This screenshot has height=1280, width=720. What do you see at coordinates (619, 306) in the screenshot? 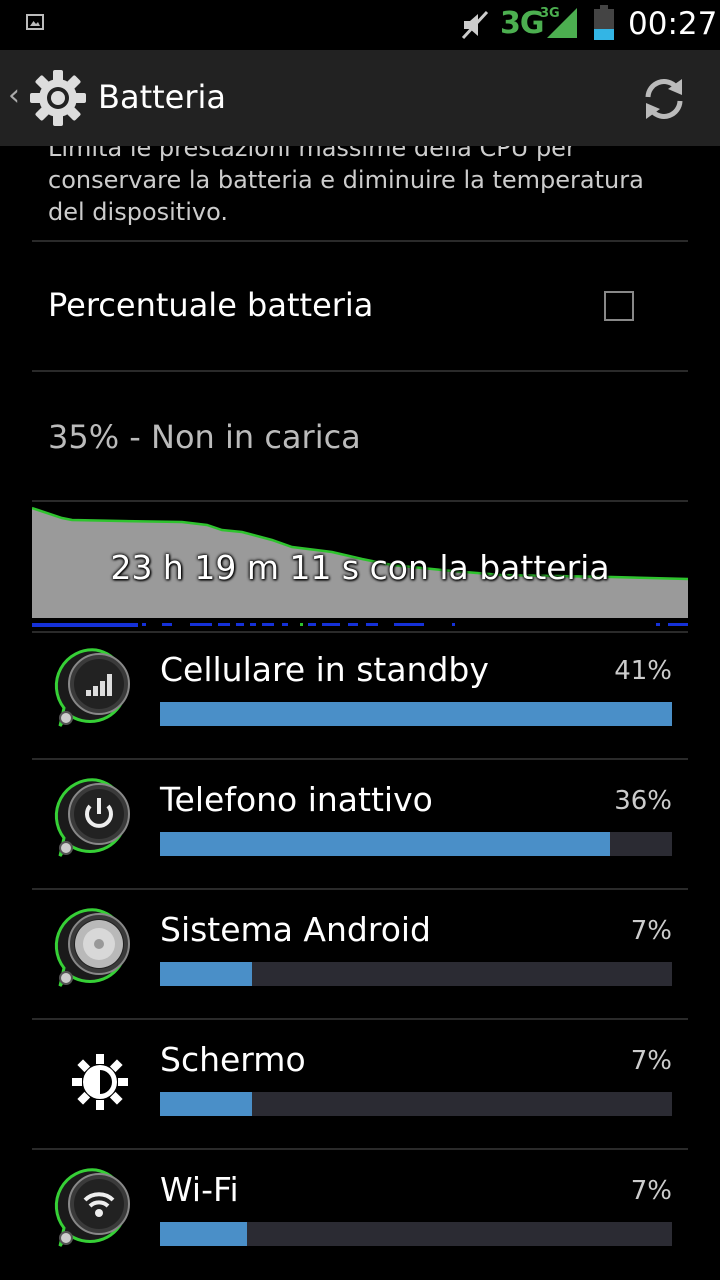
I see `battery-percentage-checkbox` at bounding box center [619, 306].